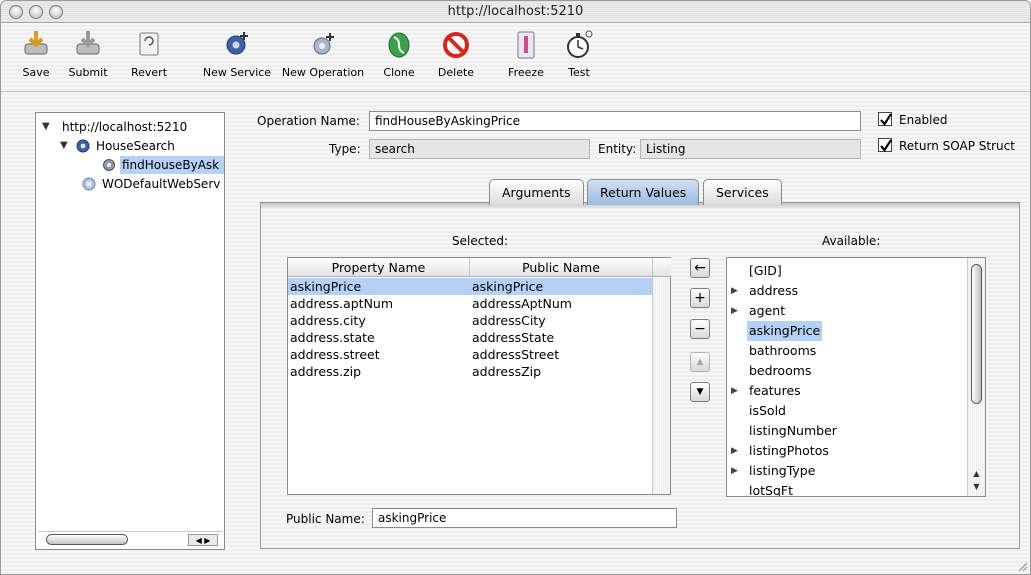 Image resolution: width=1031 pixels, height=575 pixels. What do you see at coordinates (957, 146) in the screenshot?
I see `return-soap-struct-label: Return SOAP Struct` at bounding box center [957, 146].